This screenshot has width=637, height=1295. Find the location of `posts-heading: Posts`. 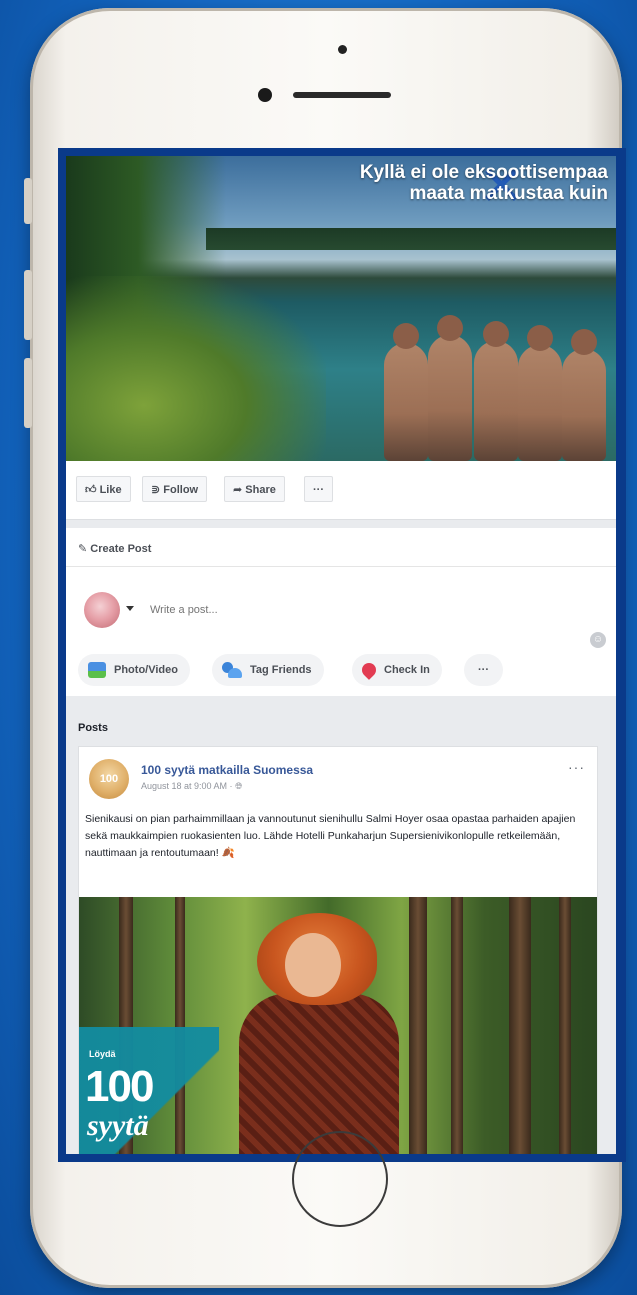

posts-heading: Posts is located at coordinates (93, 728).